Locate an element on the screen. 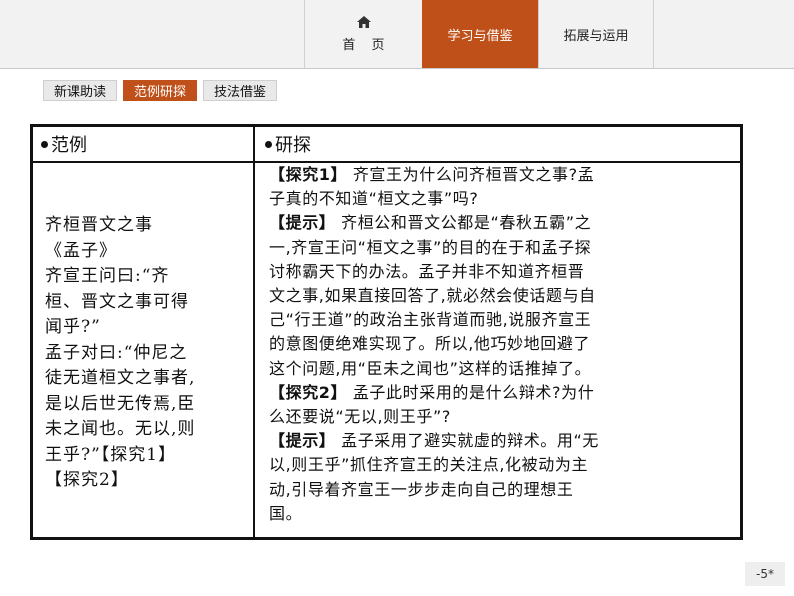  example-line: 孟子对曰:“仲尼之 is located at coordinates (116, 352).